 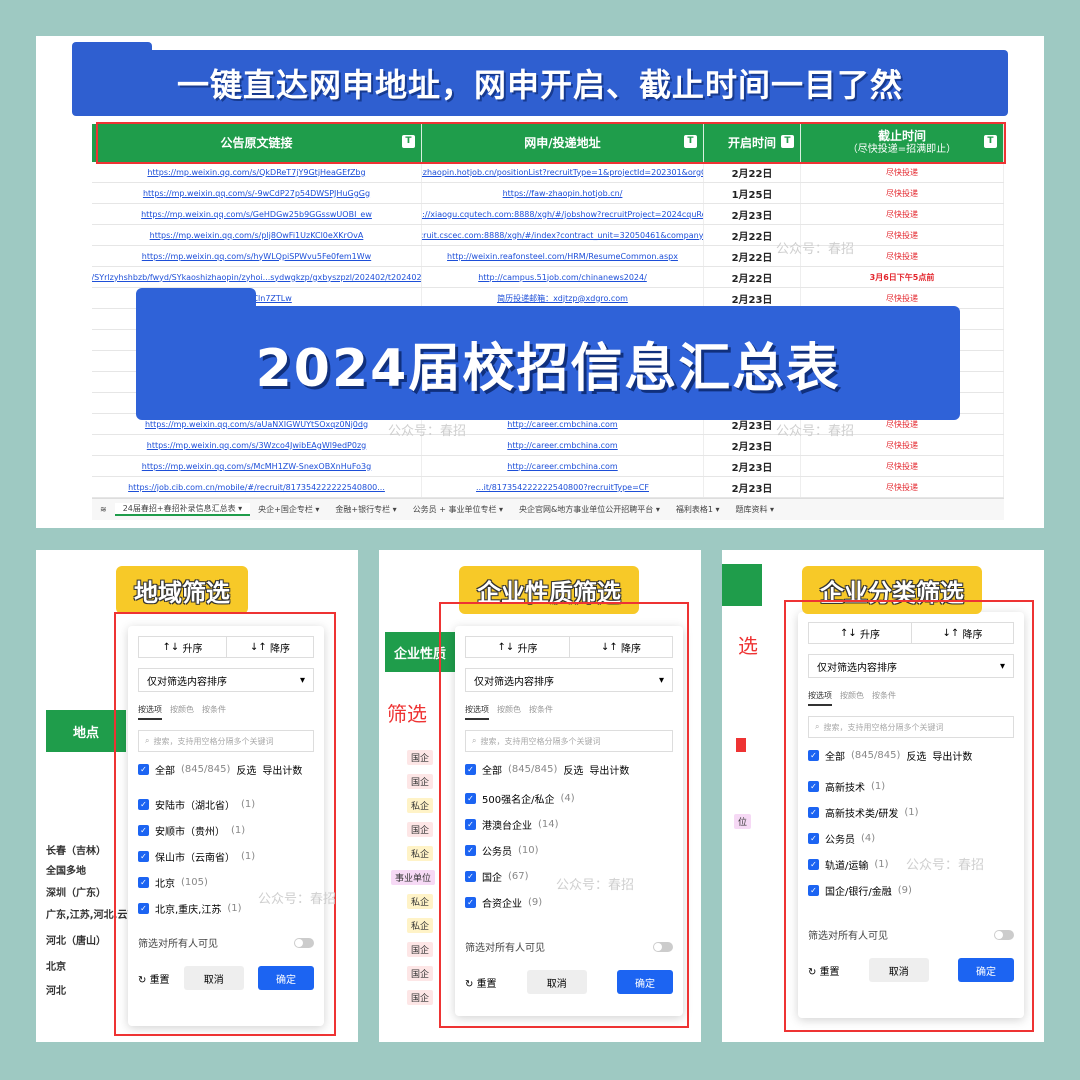 What do you see at coordinates (563, 193) in the screenshot?
I see `apply-cell: https://faw-zhaopin.hotjob.cn/` at bounding box center [563, 193].